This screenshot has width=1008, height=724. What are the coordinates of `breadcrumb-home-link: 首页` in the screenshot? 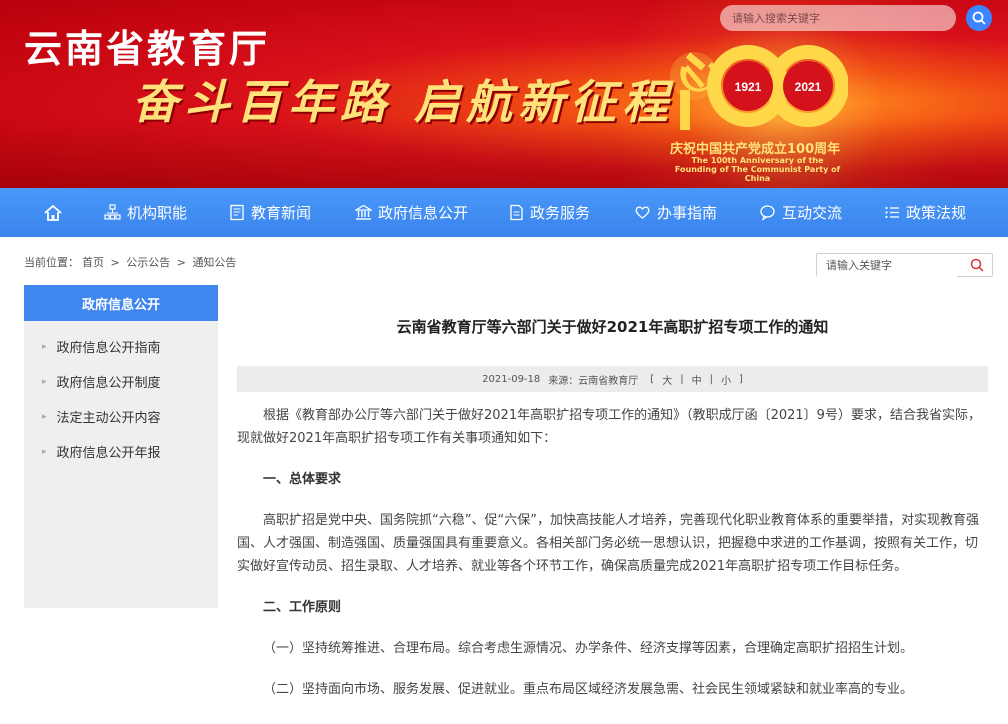 It's located at (93, 262).